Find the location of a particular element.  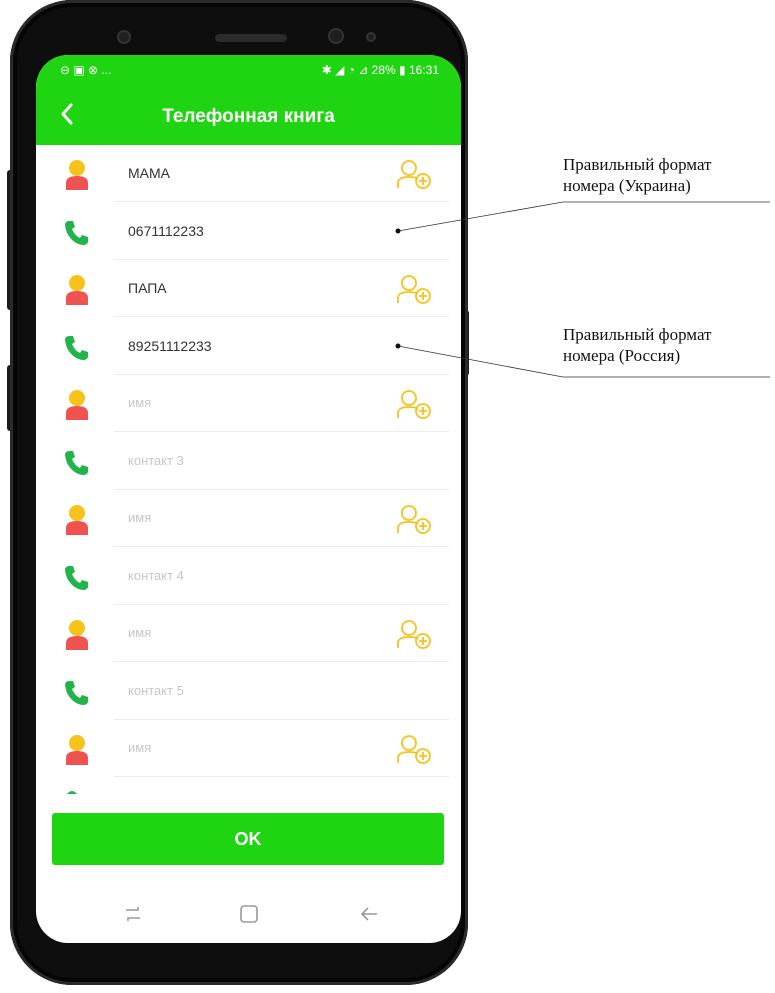

leader-line-russia is located at coordinates (480, 361).